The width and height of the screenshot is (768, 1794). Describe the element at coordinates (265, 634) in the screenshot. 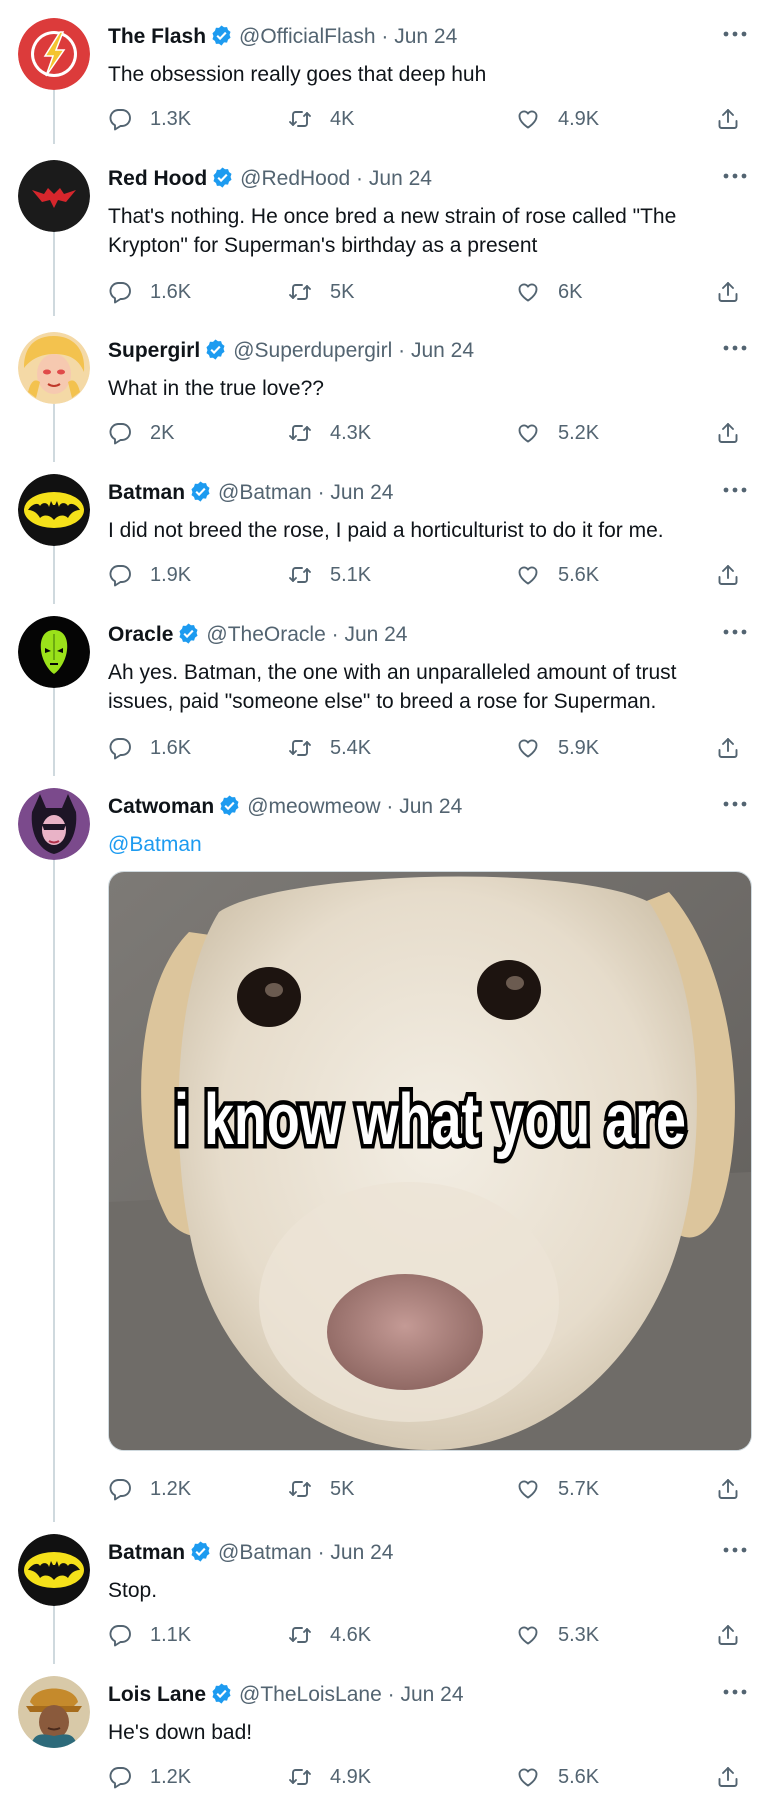

I see `handle: @TheOracle` at that location.